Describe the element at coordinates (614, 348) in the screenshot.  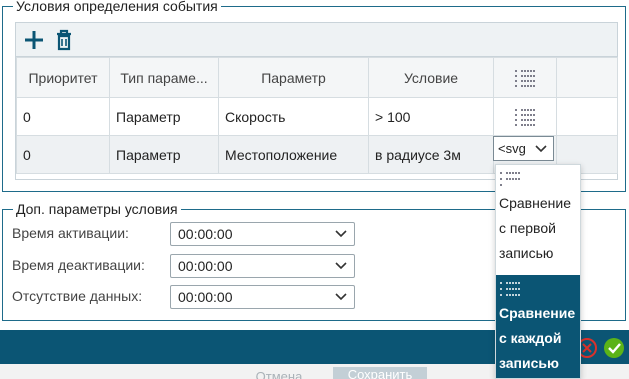
I see `check-icon` at that location.